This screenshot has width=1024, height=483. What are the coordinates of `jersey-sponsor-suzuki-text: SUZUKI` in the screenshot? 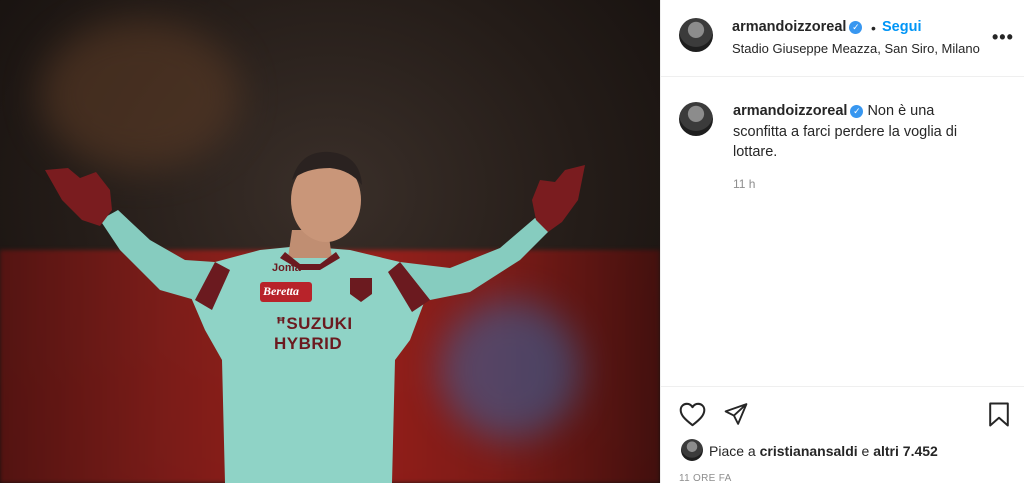 It's located at (319, 323).